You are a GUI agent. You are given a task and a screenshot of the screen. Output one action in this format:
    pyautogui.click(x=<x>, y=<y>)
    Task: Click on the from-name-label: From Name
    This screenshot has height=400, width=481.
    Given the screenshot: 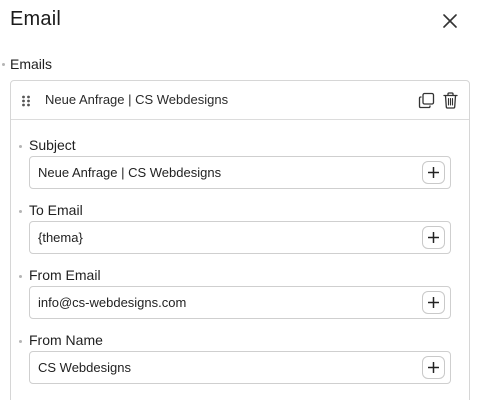 What is the action you would take?
    pyautogui.click(x=66, y=340)
    